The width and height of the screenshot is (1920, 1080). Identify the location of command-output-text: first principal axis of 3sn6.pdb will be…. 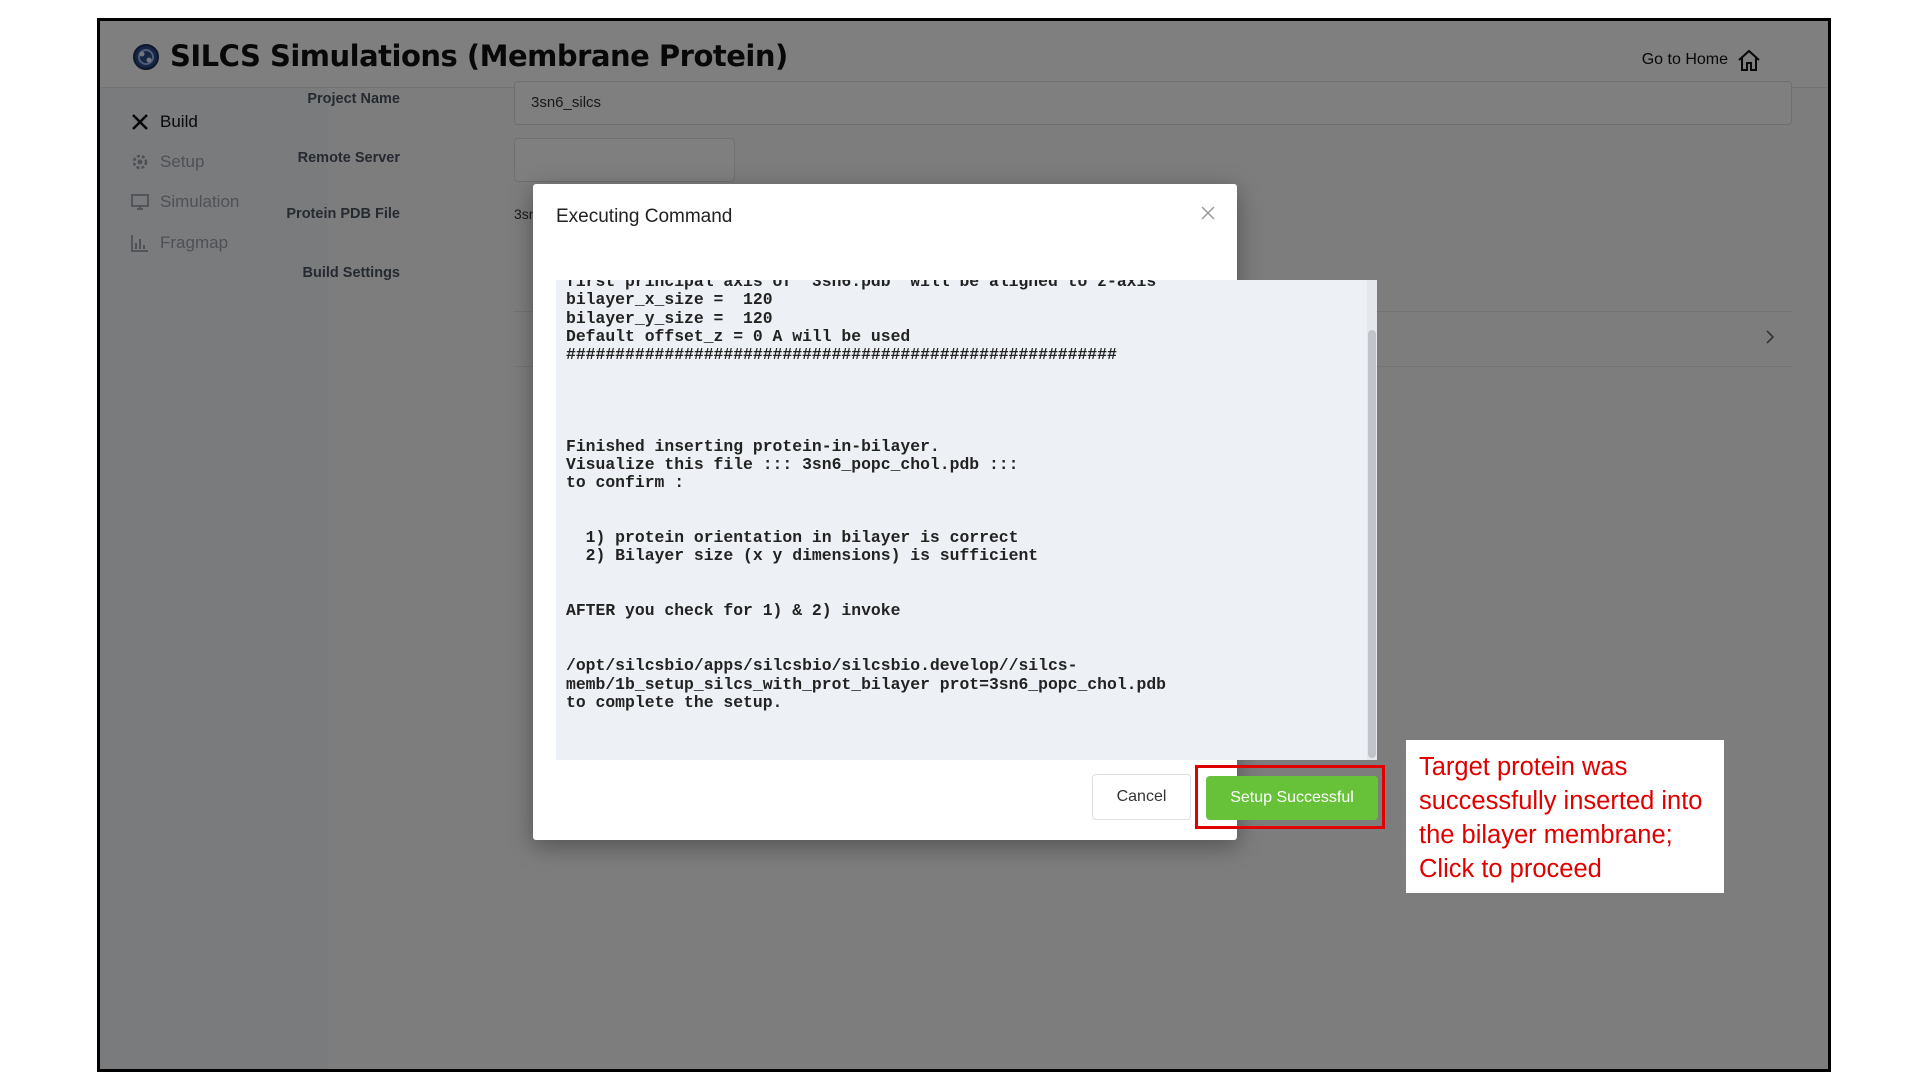
(866, 496).